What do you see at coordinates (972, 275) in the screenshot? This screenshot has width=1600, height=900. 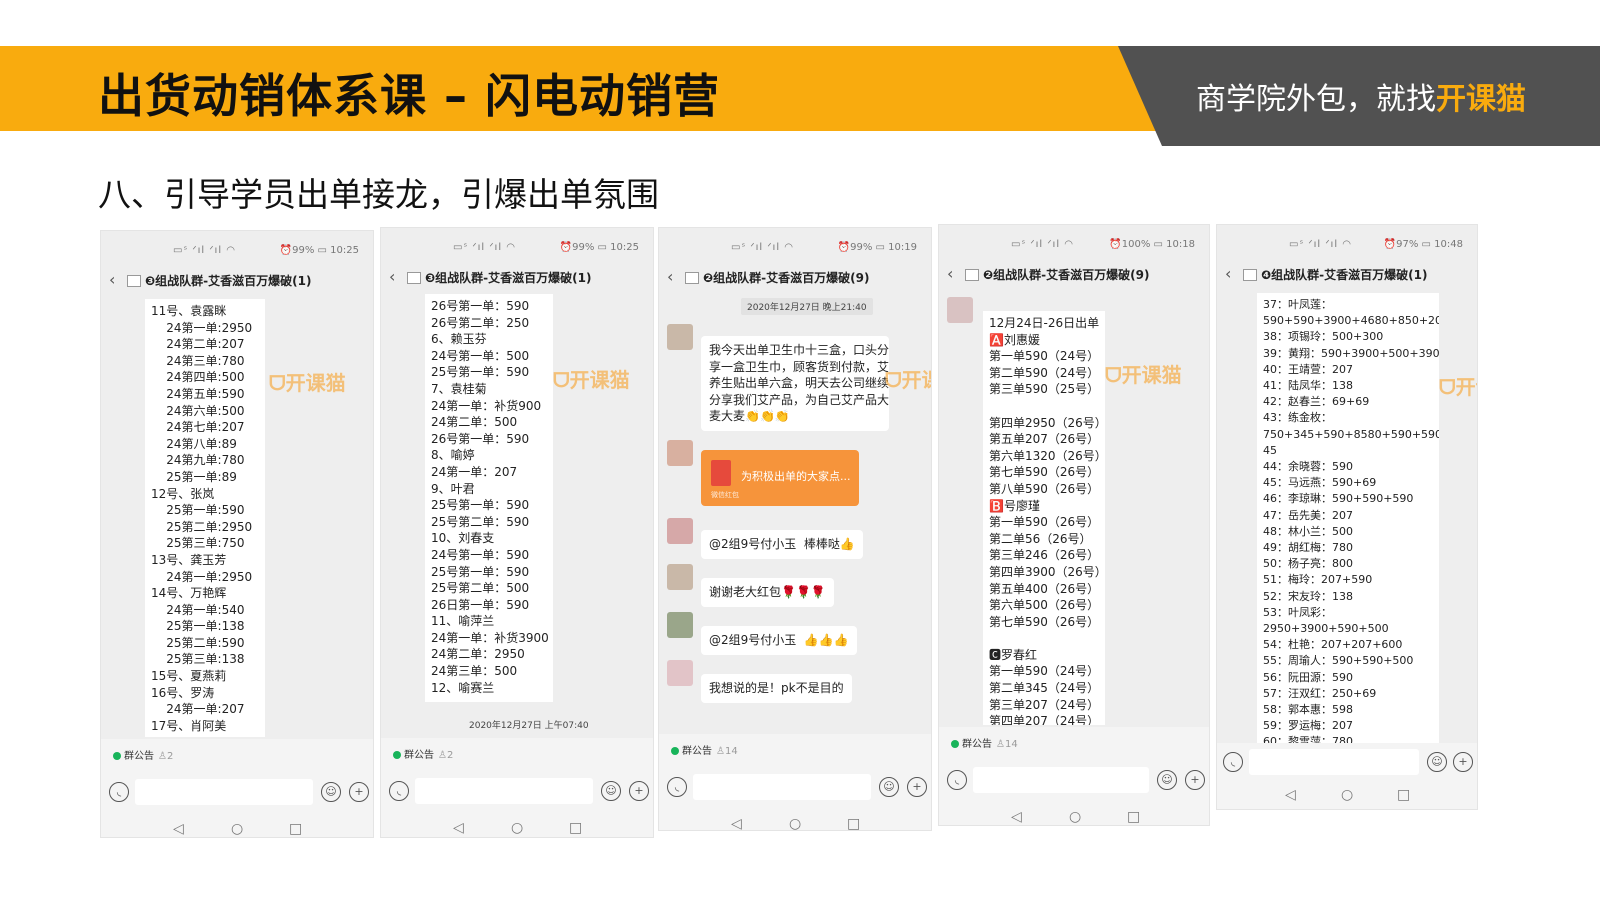 I see `note-icon` at bounding box center [972, 275].